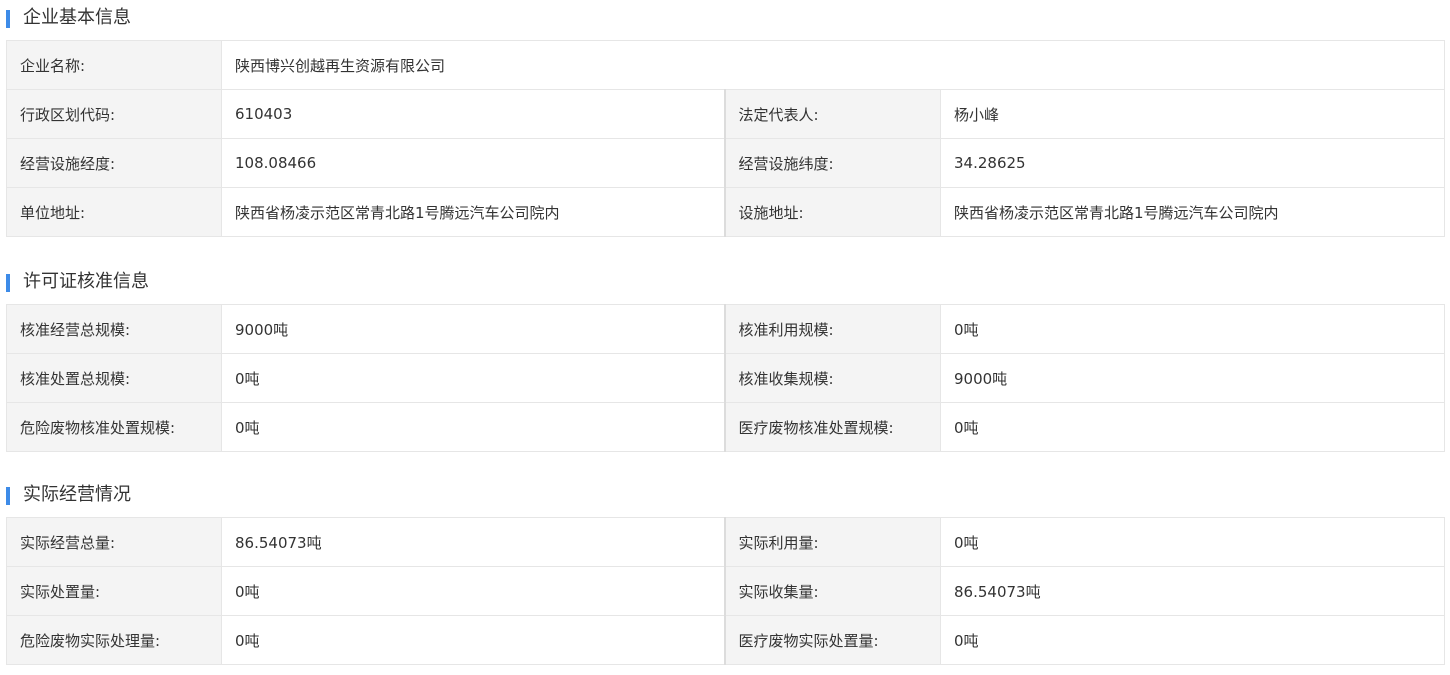 Image resolution: width=1450 pixels, height=675 pixels. I want to click on section-title-text: 企业基本信息, so click(77, 17).